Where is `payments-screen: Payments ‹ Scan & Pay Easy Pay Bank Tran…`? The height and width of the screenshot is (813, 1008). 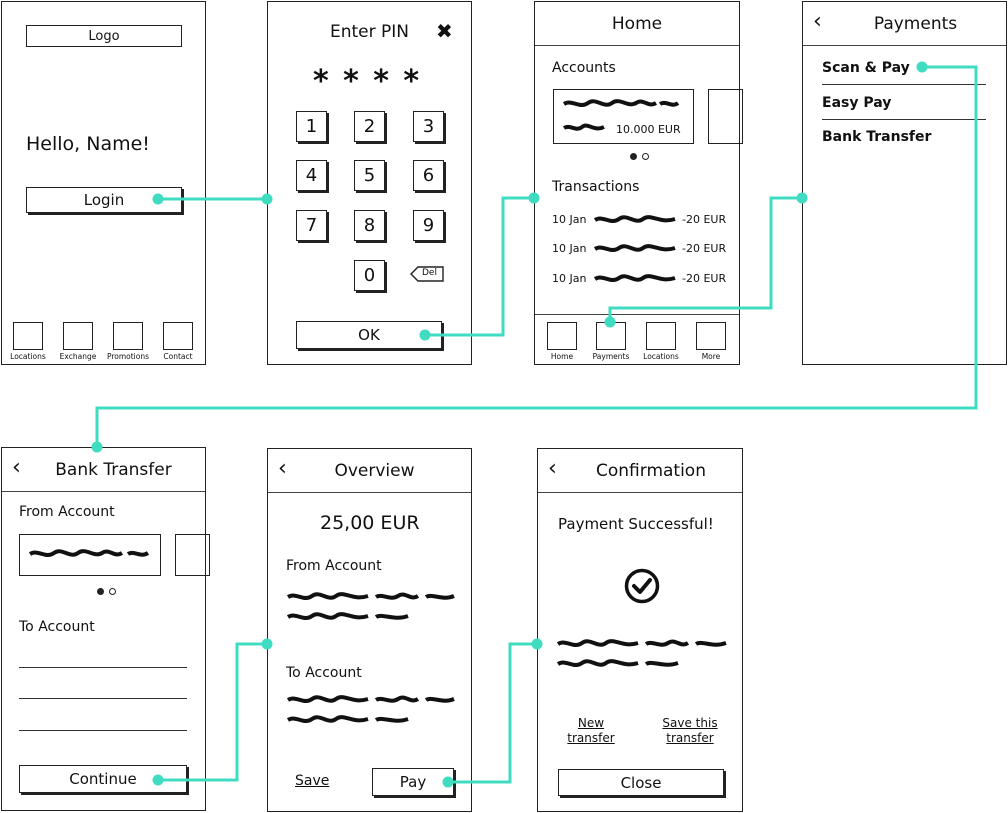
payments-screen: Payments ‹ Scan & Pay Easy Pay Bank Tran… is located at coordinates (904, 183).